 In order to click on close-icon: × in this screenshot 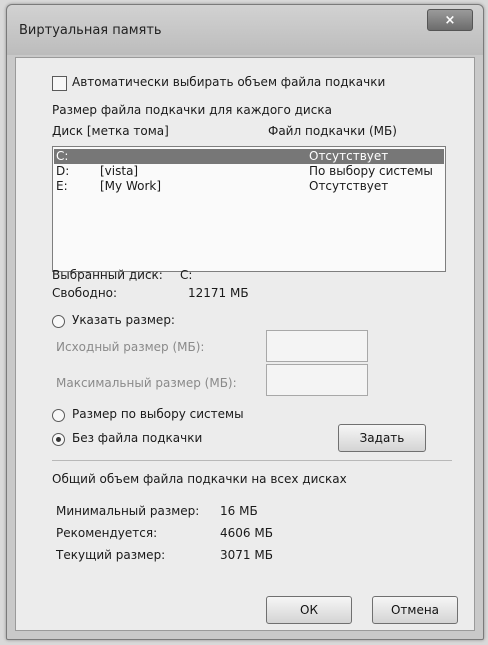, I will do `click(450, 20)`.